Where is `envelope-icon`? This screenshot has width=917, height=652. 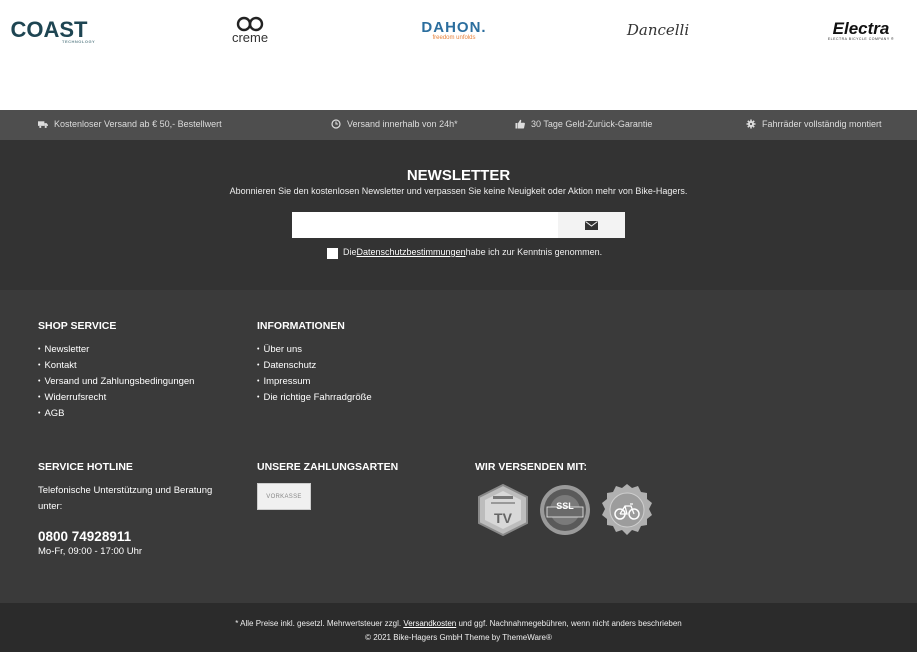
envelope-icon is located at coordinates (591, 225).